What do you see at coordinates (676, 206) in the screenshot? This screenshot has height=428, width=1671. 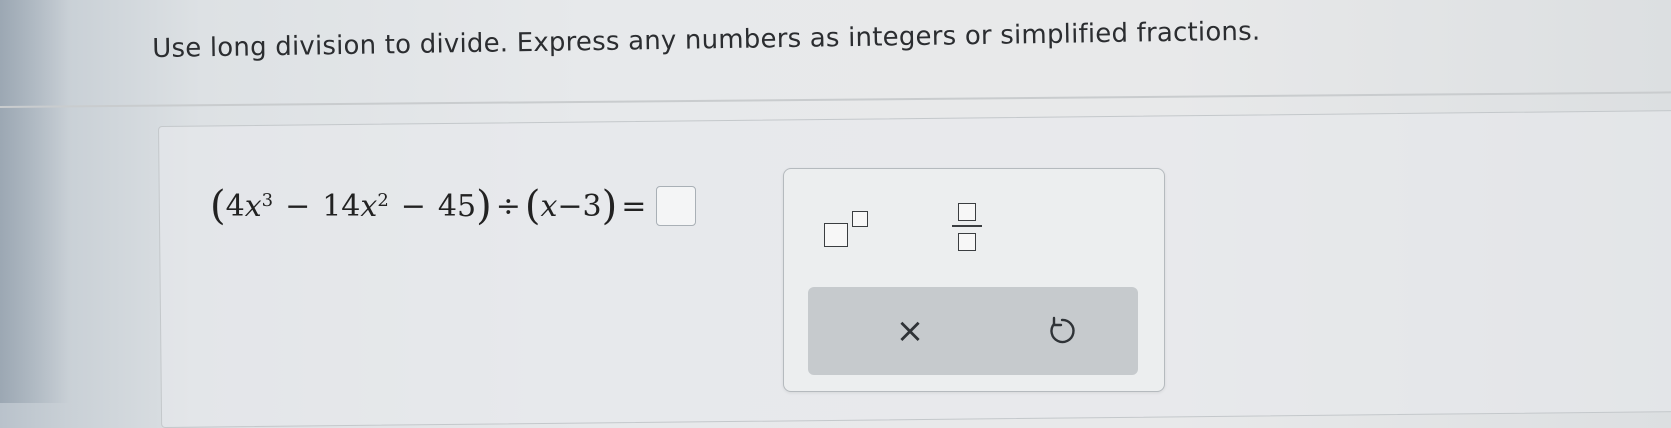 I see `answer-input-box` at bounding box center [676, 206].